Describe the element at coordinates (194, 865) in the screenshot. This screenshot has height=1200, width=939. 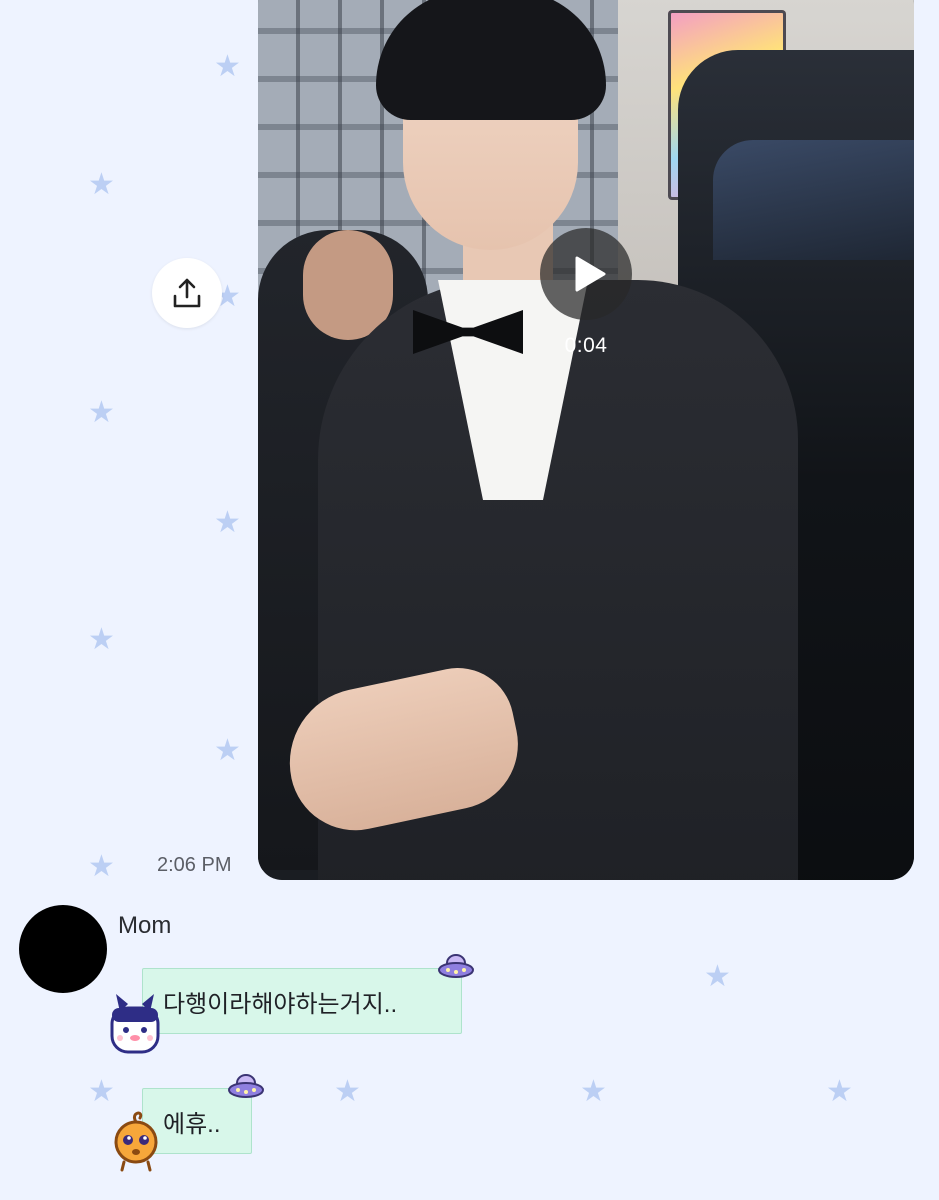
I see `message-timestamp: 2:06 PM` at that location.